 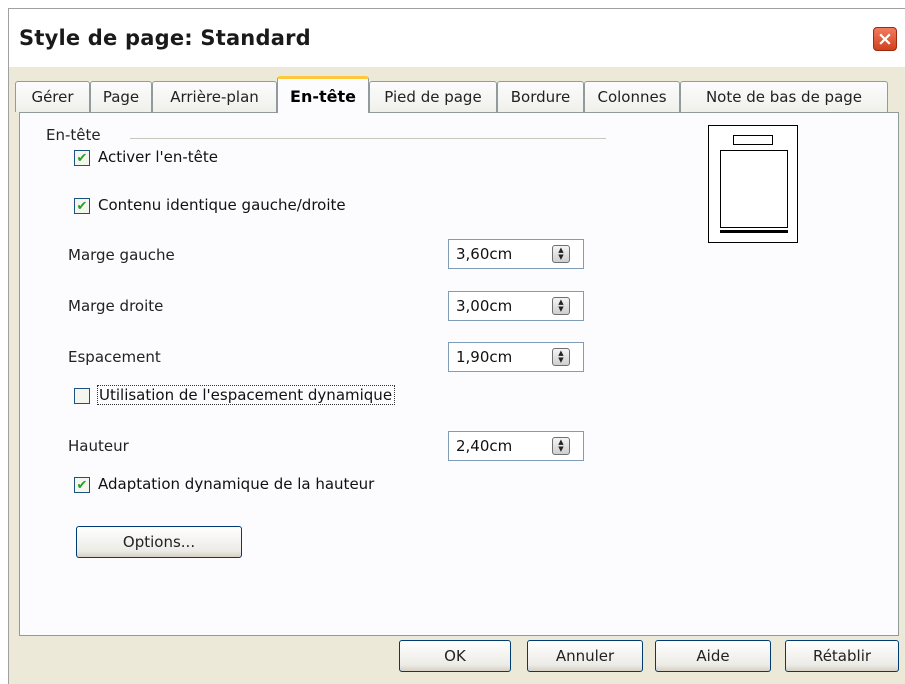 I want to click on tab-label: Page, so click(x=121, y=97).